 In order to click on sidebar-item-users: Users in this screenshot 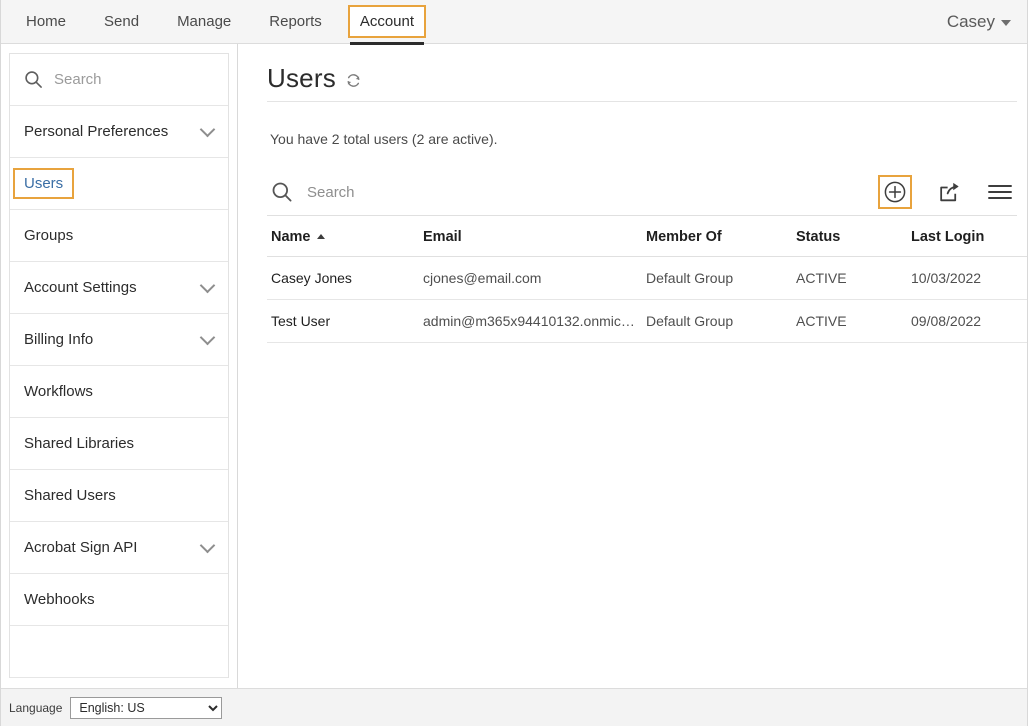, I will do `click(119, 184)`.